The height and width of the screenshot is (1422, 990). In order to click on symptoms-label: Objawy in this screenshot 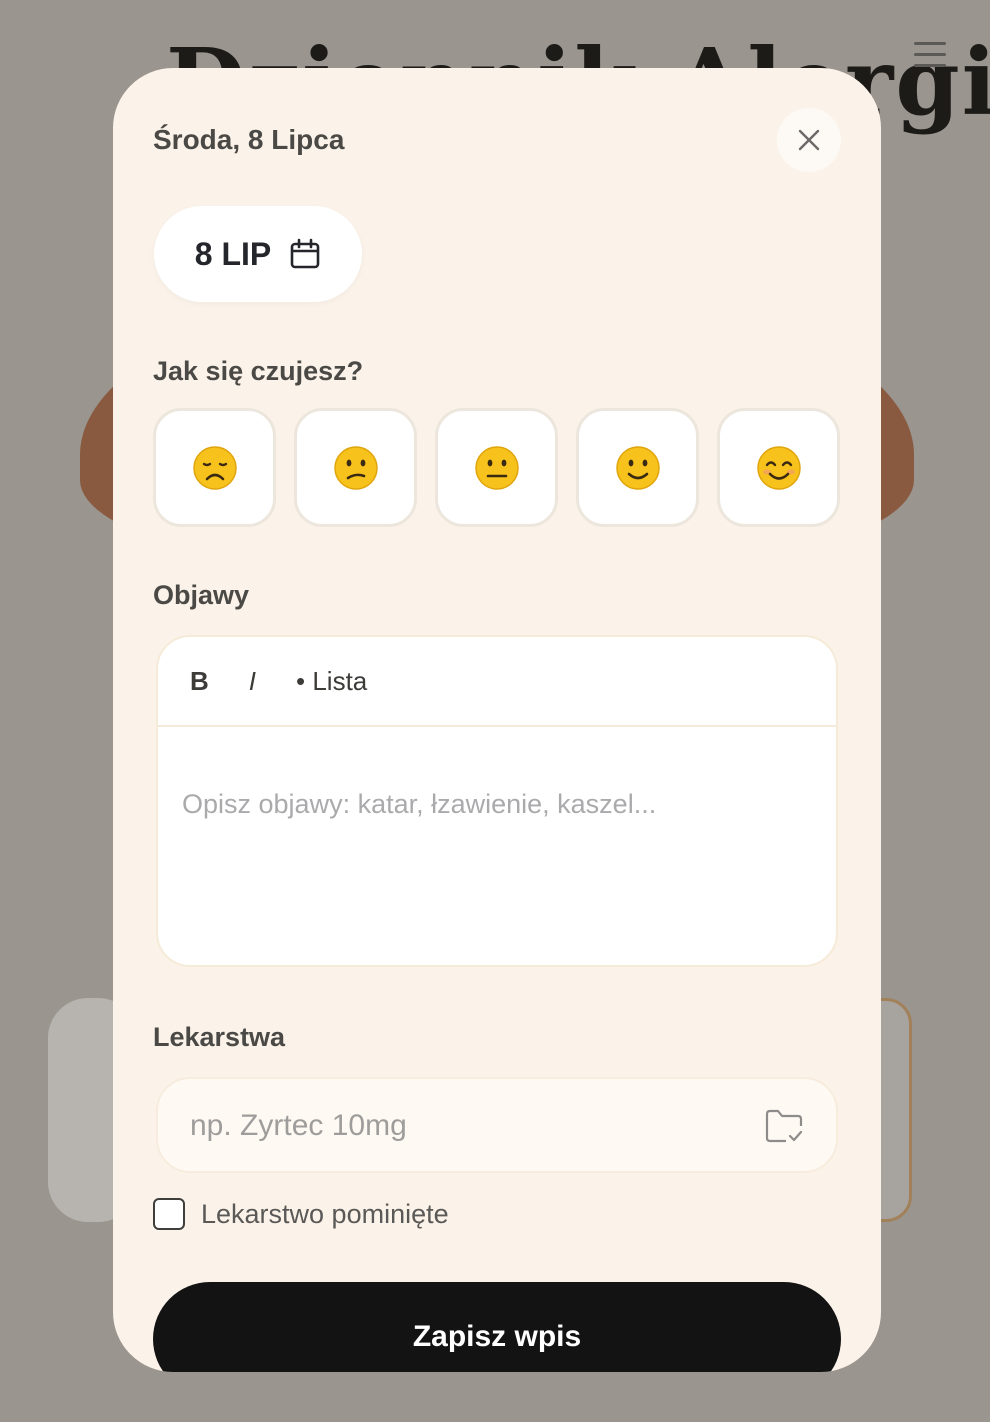, I will do `click(201, 595)`.